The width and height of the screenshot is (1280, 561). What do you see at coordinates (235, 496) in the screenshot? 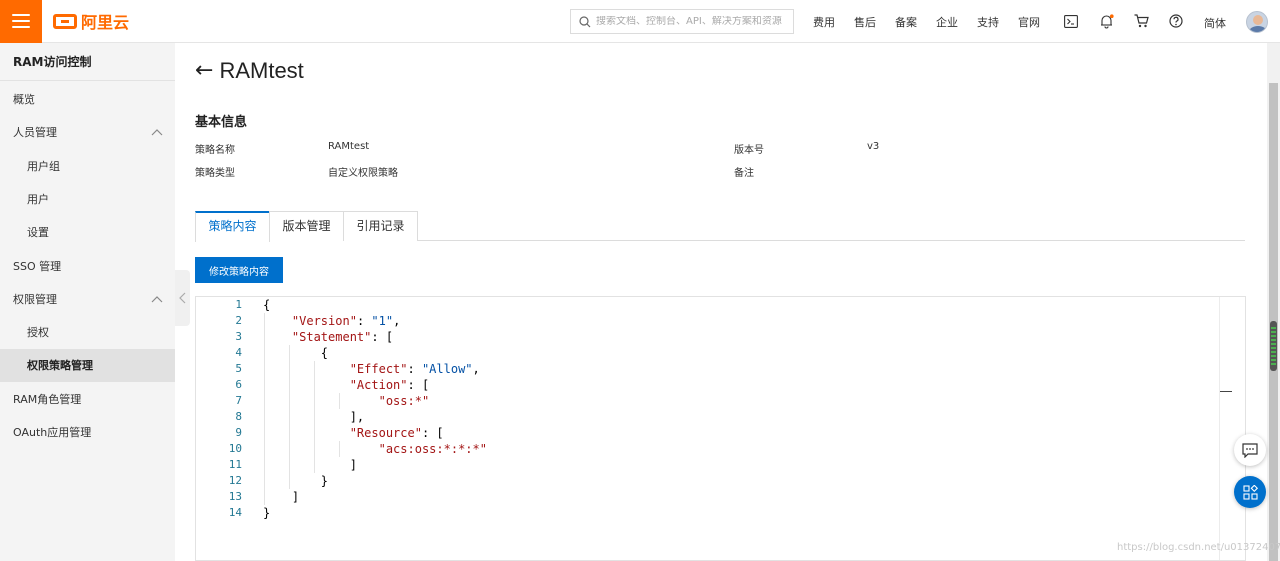
I see `line-number: 13` at bounding box center [235, 496].